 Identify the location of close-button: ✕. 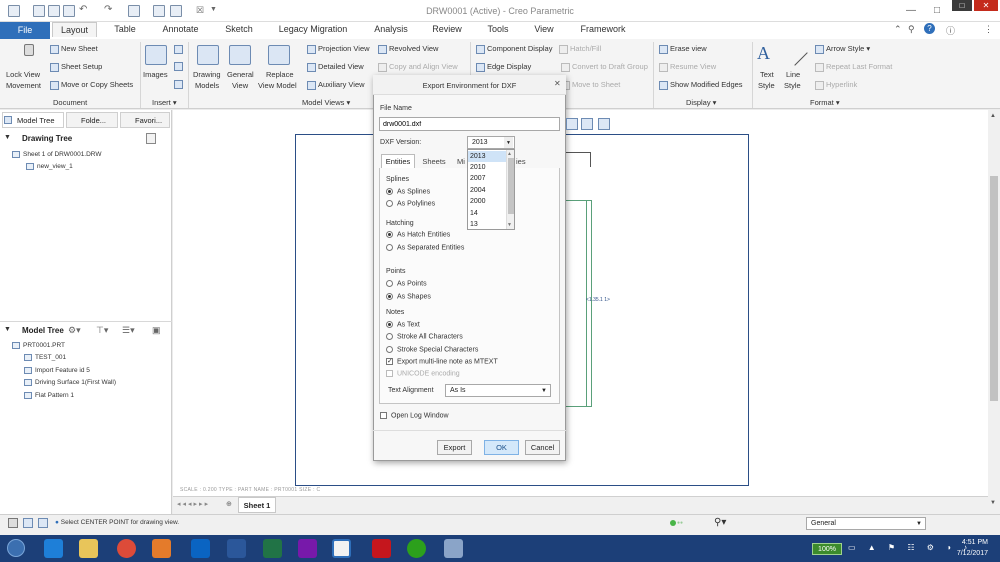
(986, 5).